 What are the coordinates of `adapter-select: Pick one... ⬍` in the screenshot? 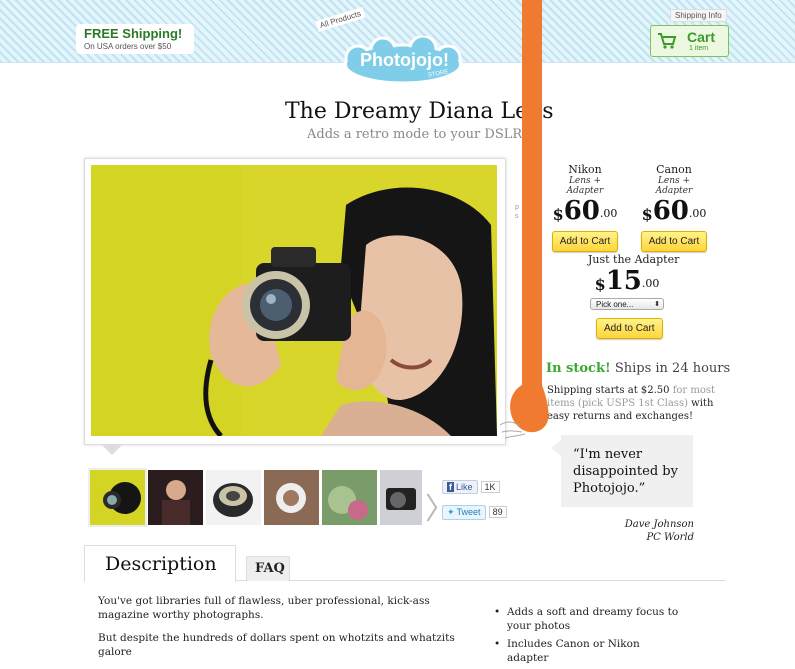 It's located at (627, 304).